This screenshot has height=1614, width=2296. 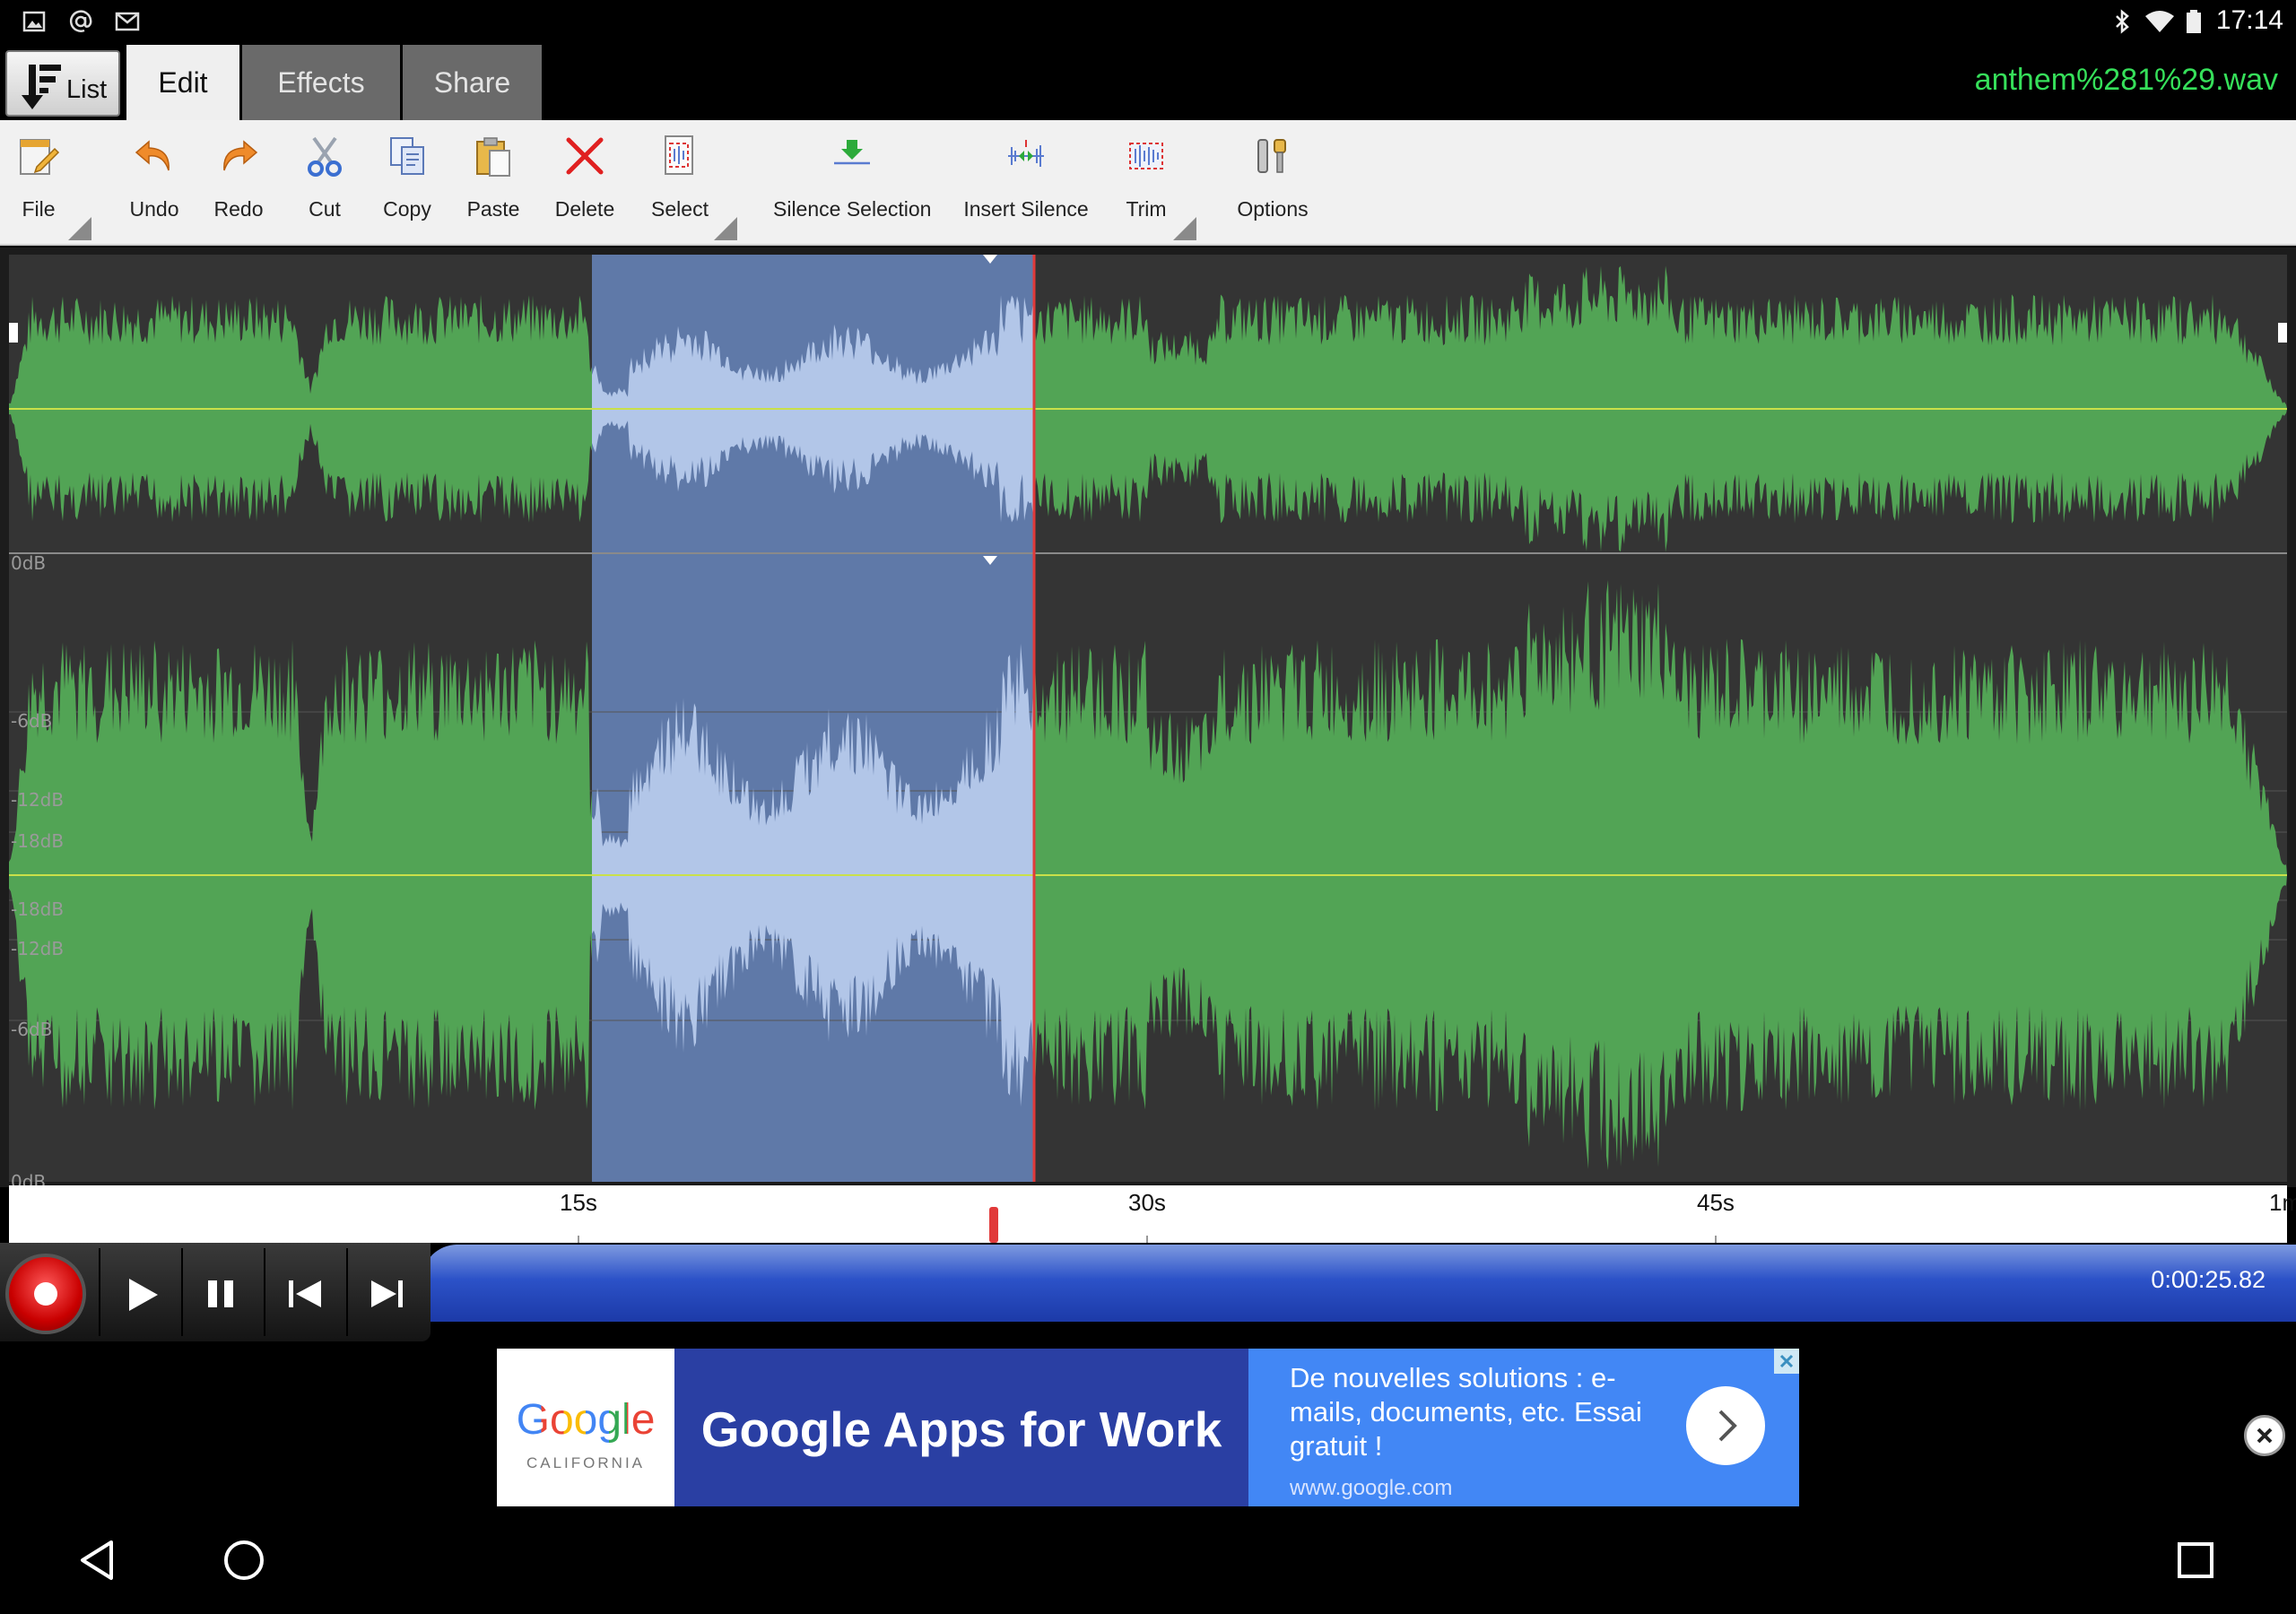 I want to click on time-label: 45s, so click(x=1716, y=1202).